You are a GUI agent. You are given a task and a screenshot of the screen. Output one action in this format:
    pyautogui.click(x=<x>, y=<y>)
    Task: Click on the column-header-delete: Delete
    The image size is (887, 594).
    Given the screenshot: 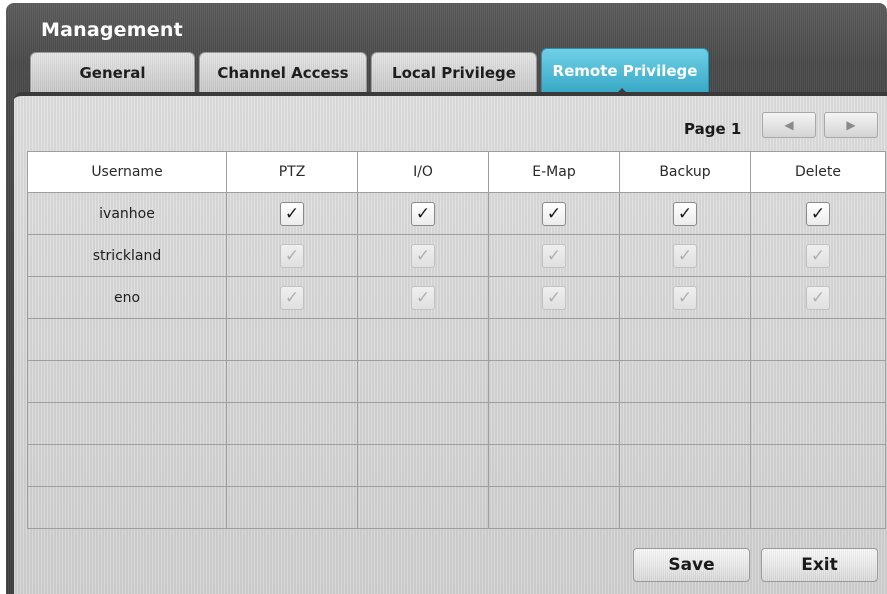 What is the action you would take?
    pyautogui.click(x=818, y=172)
    